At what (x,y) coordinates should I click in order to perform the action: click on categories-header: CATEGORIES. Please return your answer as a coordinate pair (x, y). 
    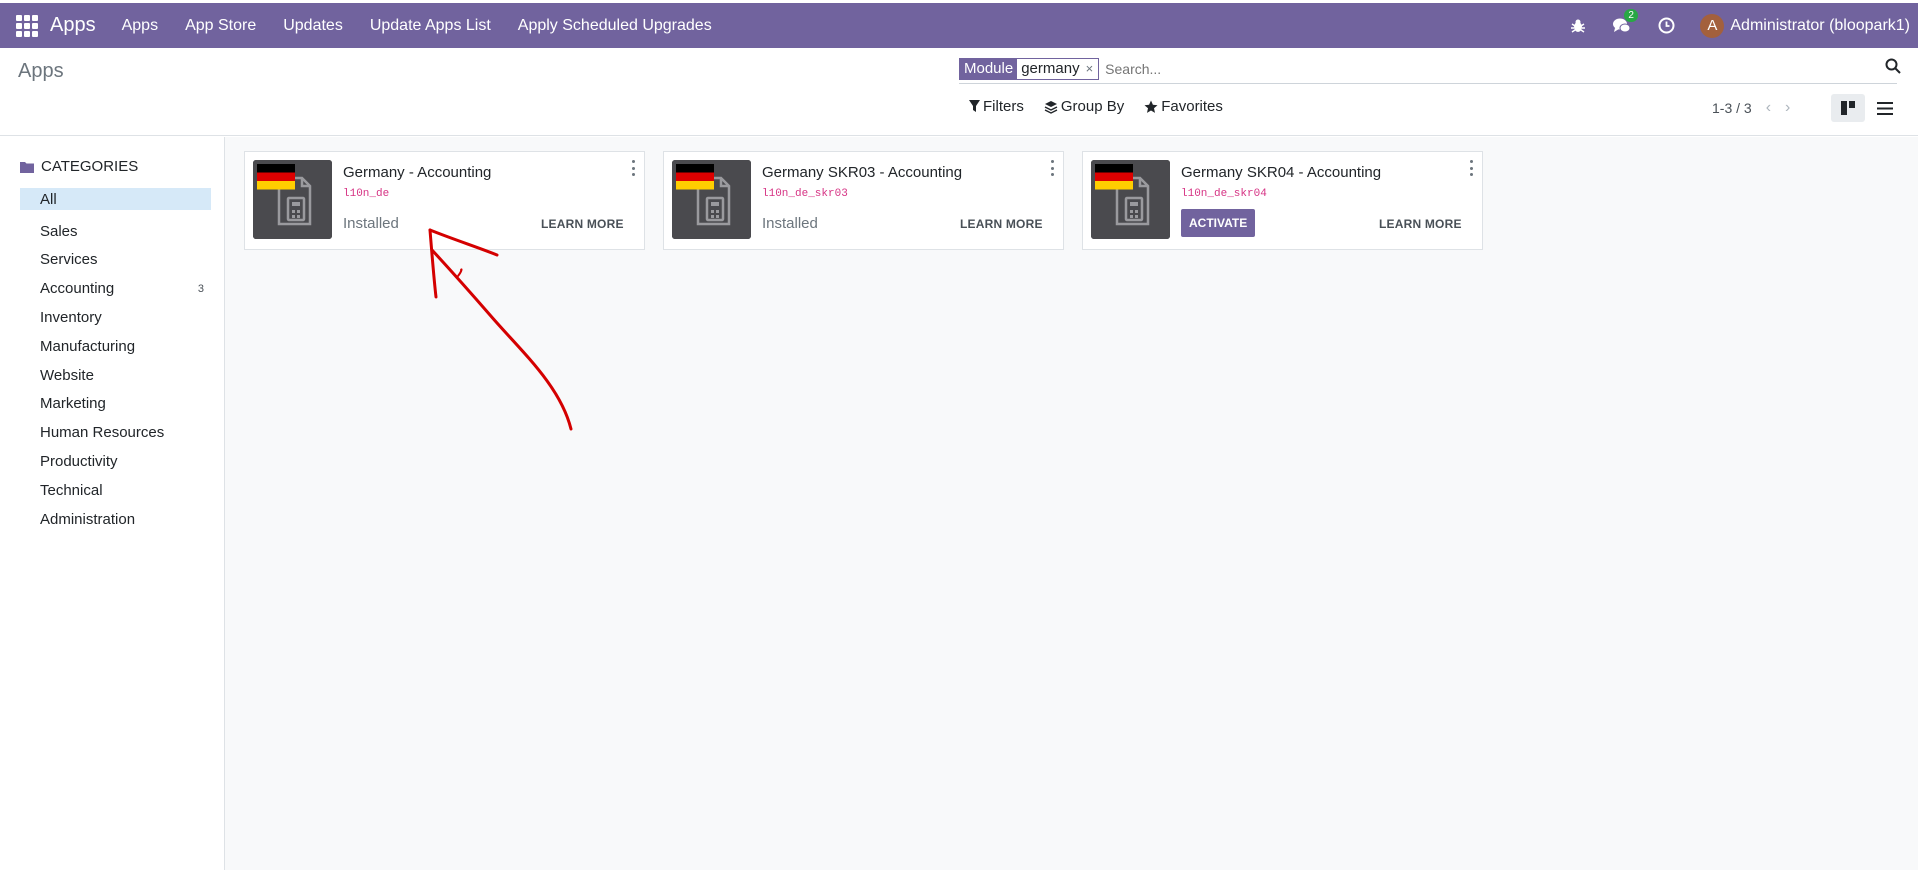
    Looking at the image, I should click on (79, 166).